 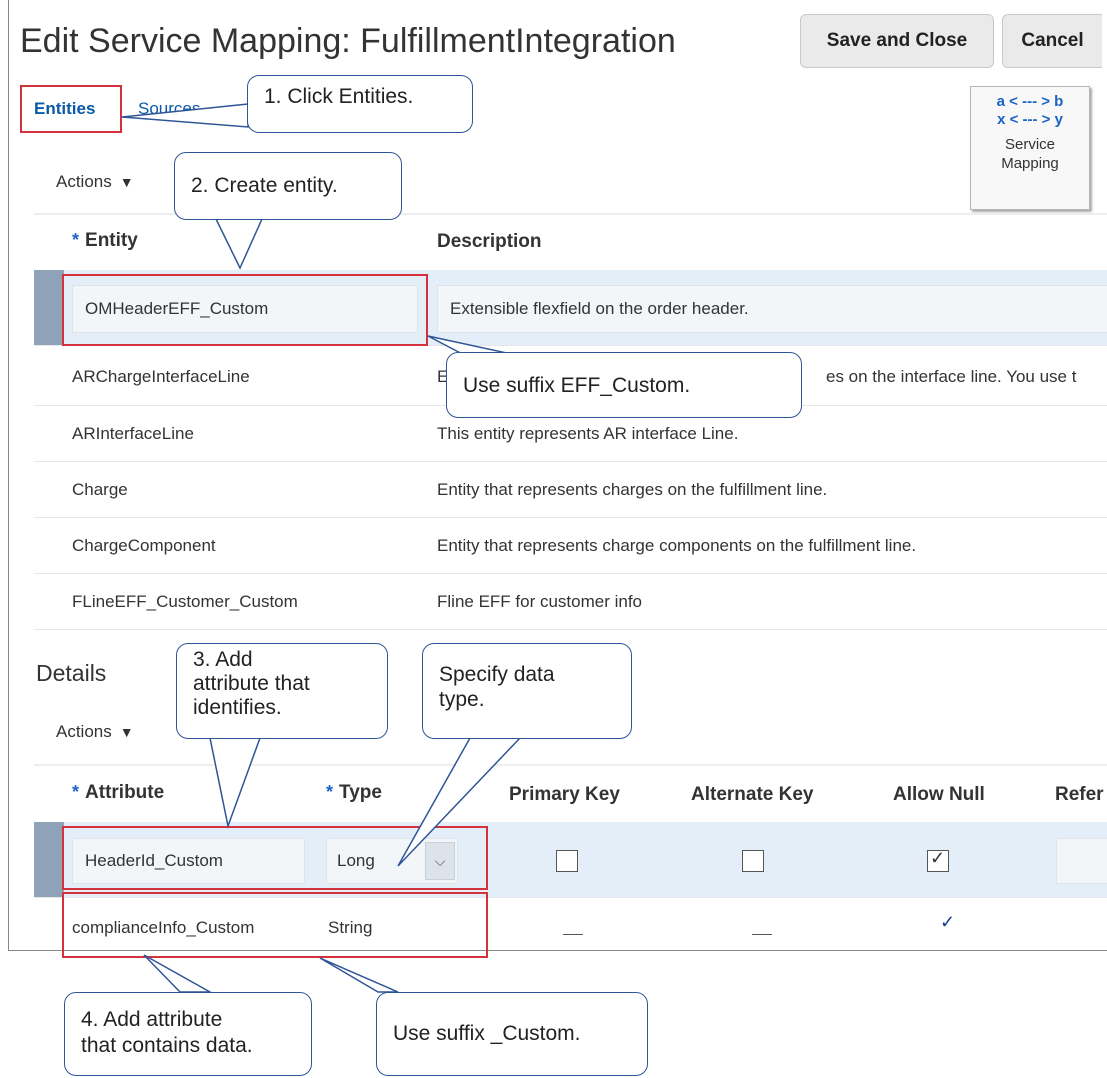 What do you see at coordinates (169, 109) in the screenshot?
I see `tab-sources: Sources` at bounding box center [169, 109].